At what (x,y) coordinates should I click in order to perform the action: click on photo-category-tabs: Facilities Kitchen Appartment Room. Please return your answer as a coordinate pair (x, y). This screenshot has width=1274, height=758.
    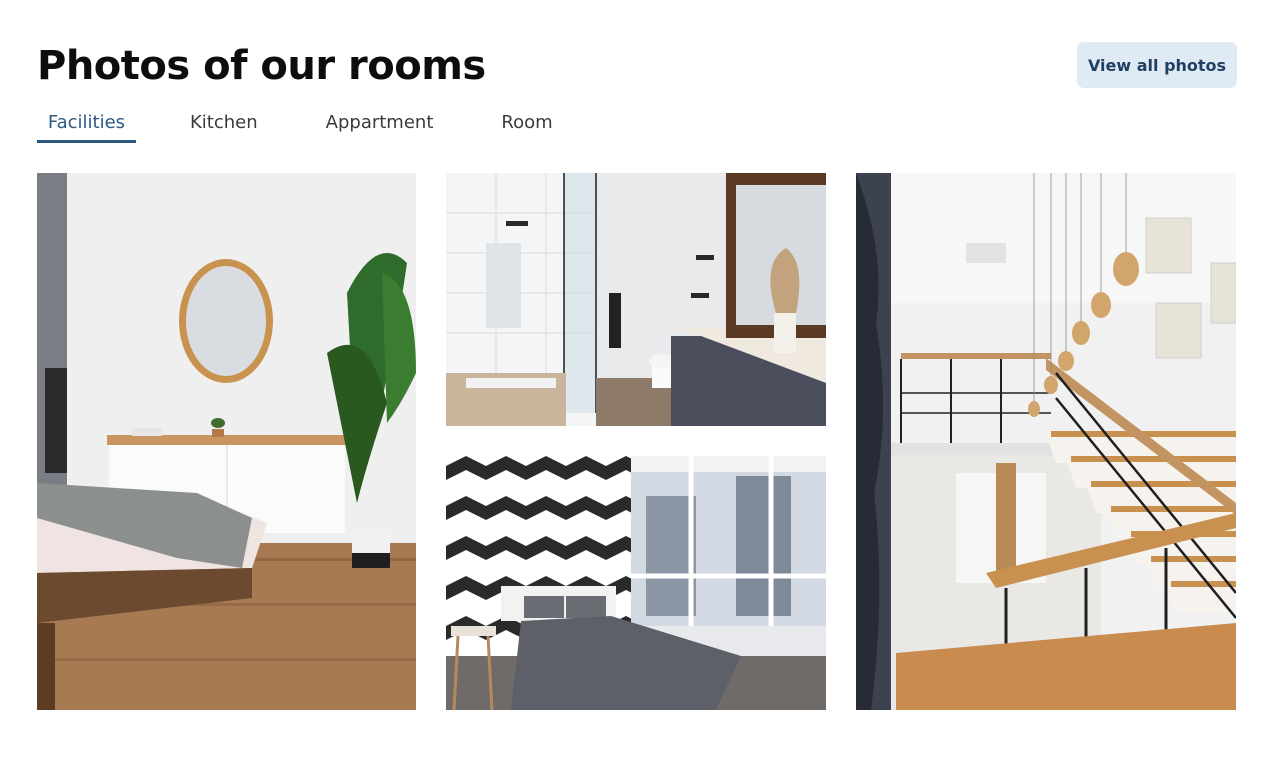
    Looking at the image, I should click on (295, 126).